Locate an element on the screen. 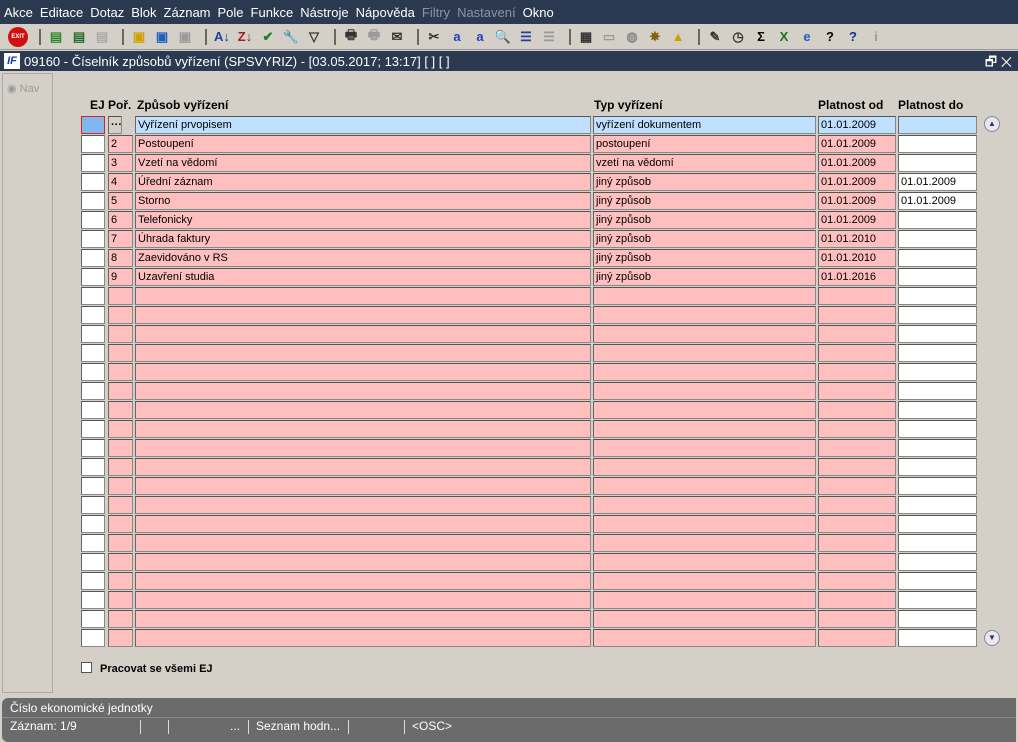 This screenshot has width=1018, height=742. delete-record-icon: ▤ is located at coordinates (79, 37).